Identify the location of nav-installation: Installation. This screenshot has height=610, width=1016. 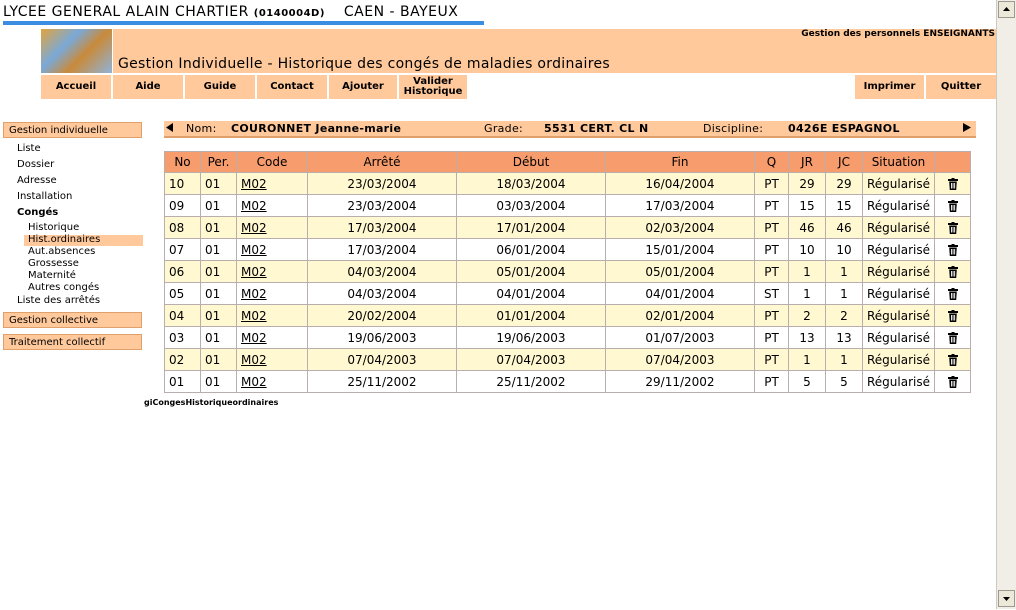
(44, 196).